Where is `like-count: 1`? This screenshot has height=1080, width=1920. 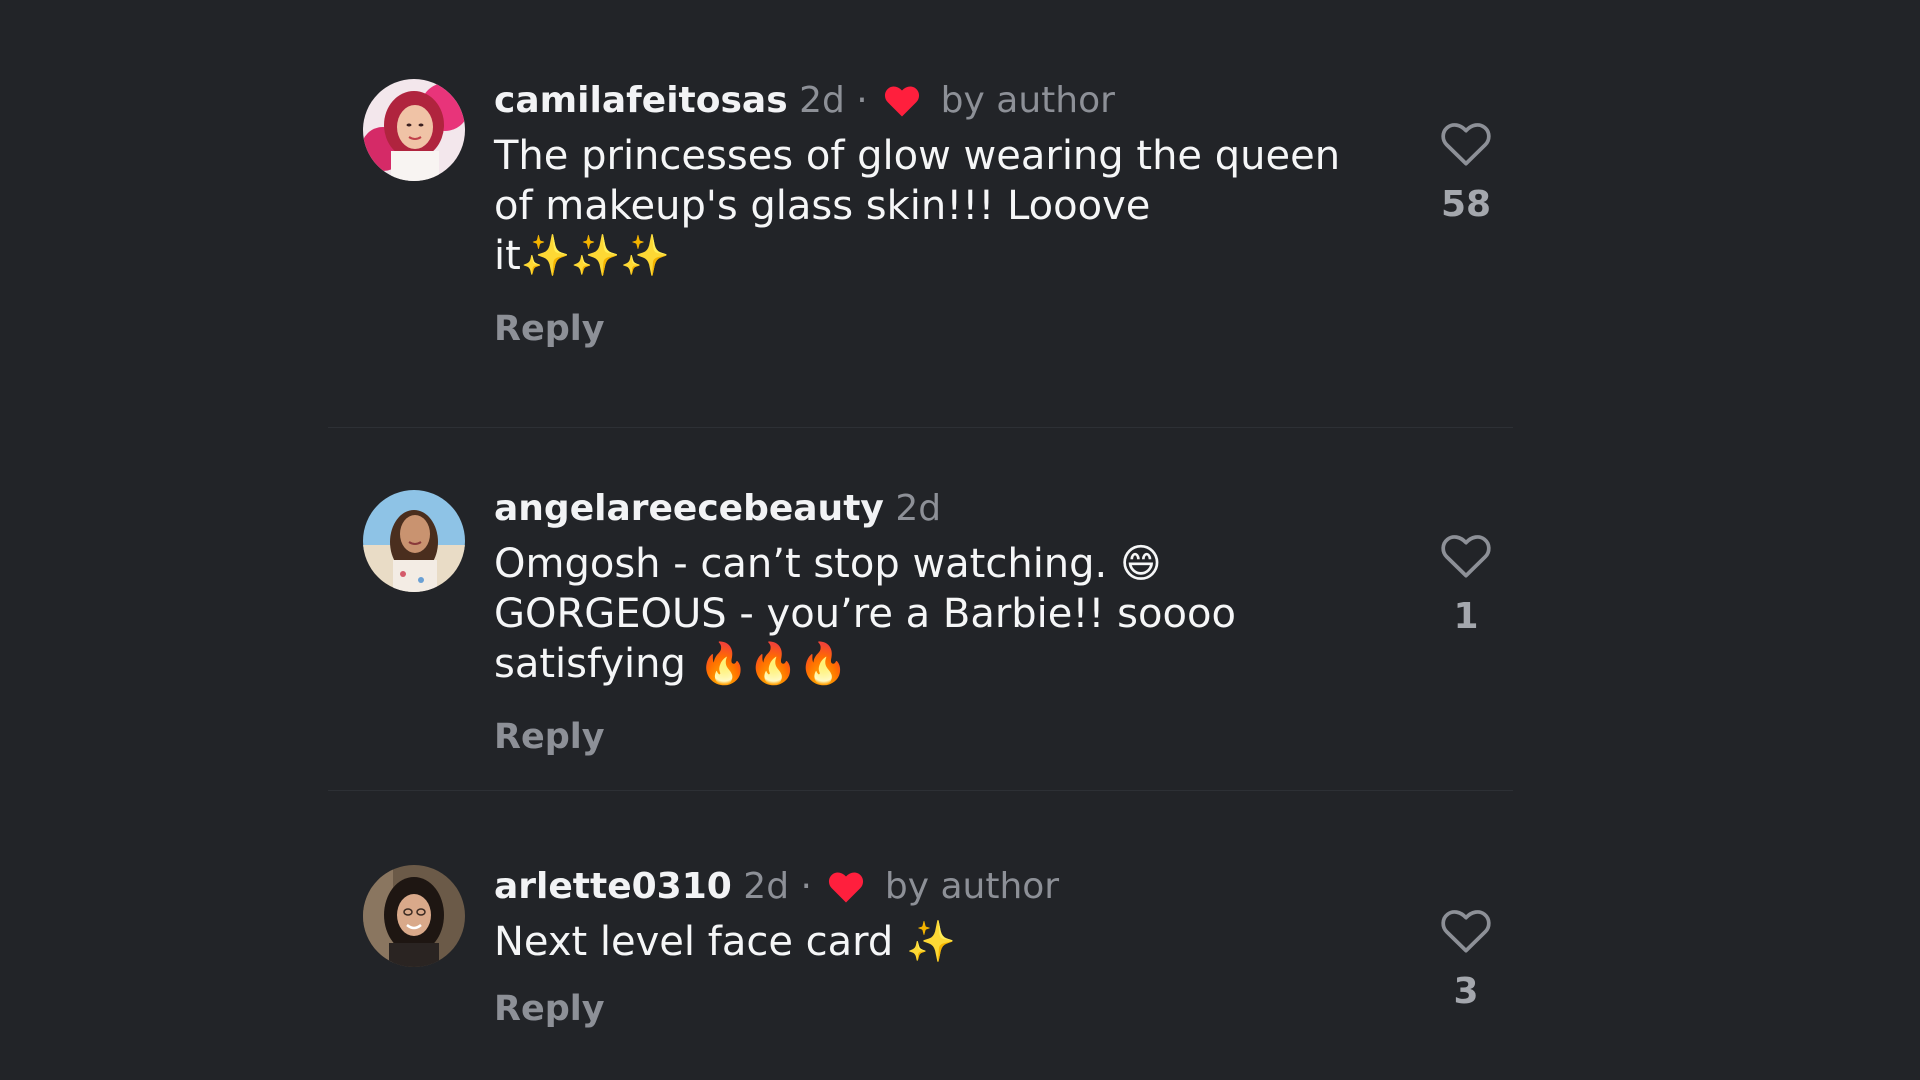 like-count: 1 is located at coordinates (1466, 616).